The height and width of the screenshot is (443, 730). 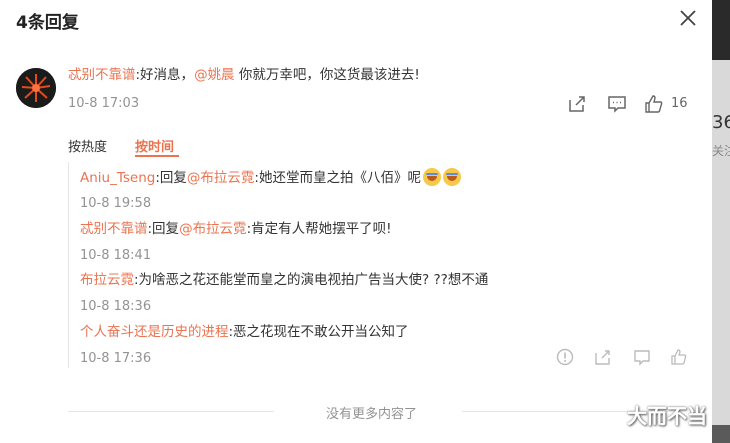 I want to click on report-icon, so click(x=565, y=357).